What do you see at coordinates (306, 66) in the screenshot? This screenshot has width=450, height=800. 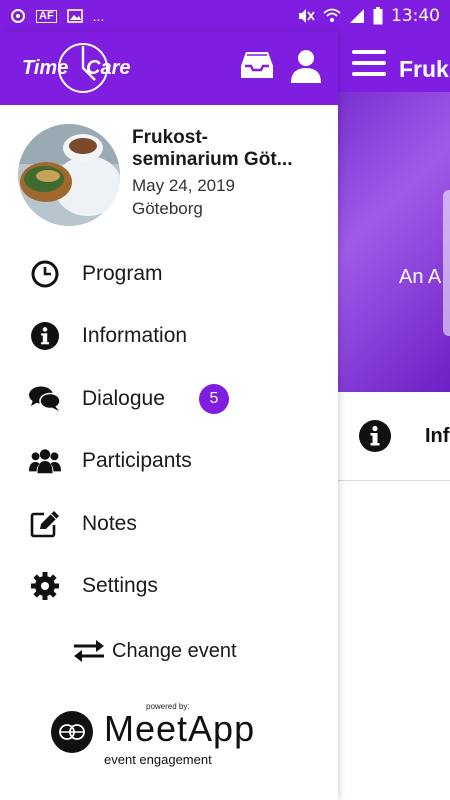 I see `user-icon` at bounding box center [306, 66].